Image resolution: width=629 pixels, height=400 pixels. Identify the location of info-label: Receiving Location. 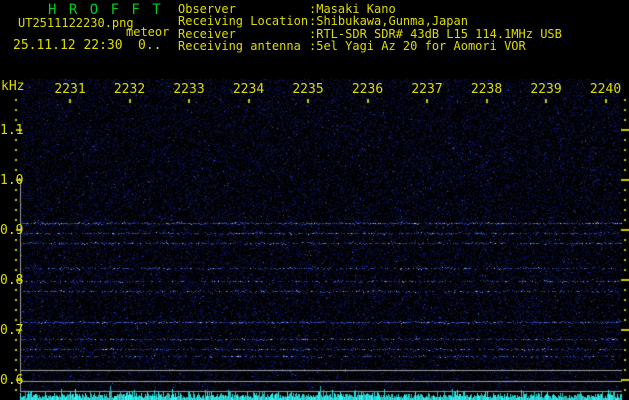
(243, 21).